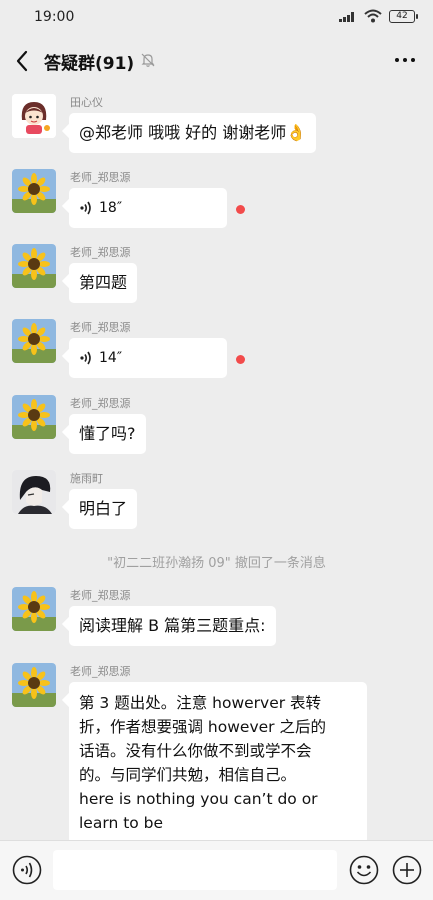 Image resolution: width=433 pixels, height=900 pixels. Describe the element at coordinates (195, 751) in the screenshot. I see `message-line: 话语。没有什么你做不到或学不会` at that location.